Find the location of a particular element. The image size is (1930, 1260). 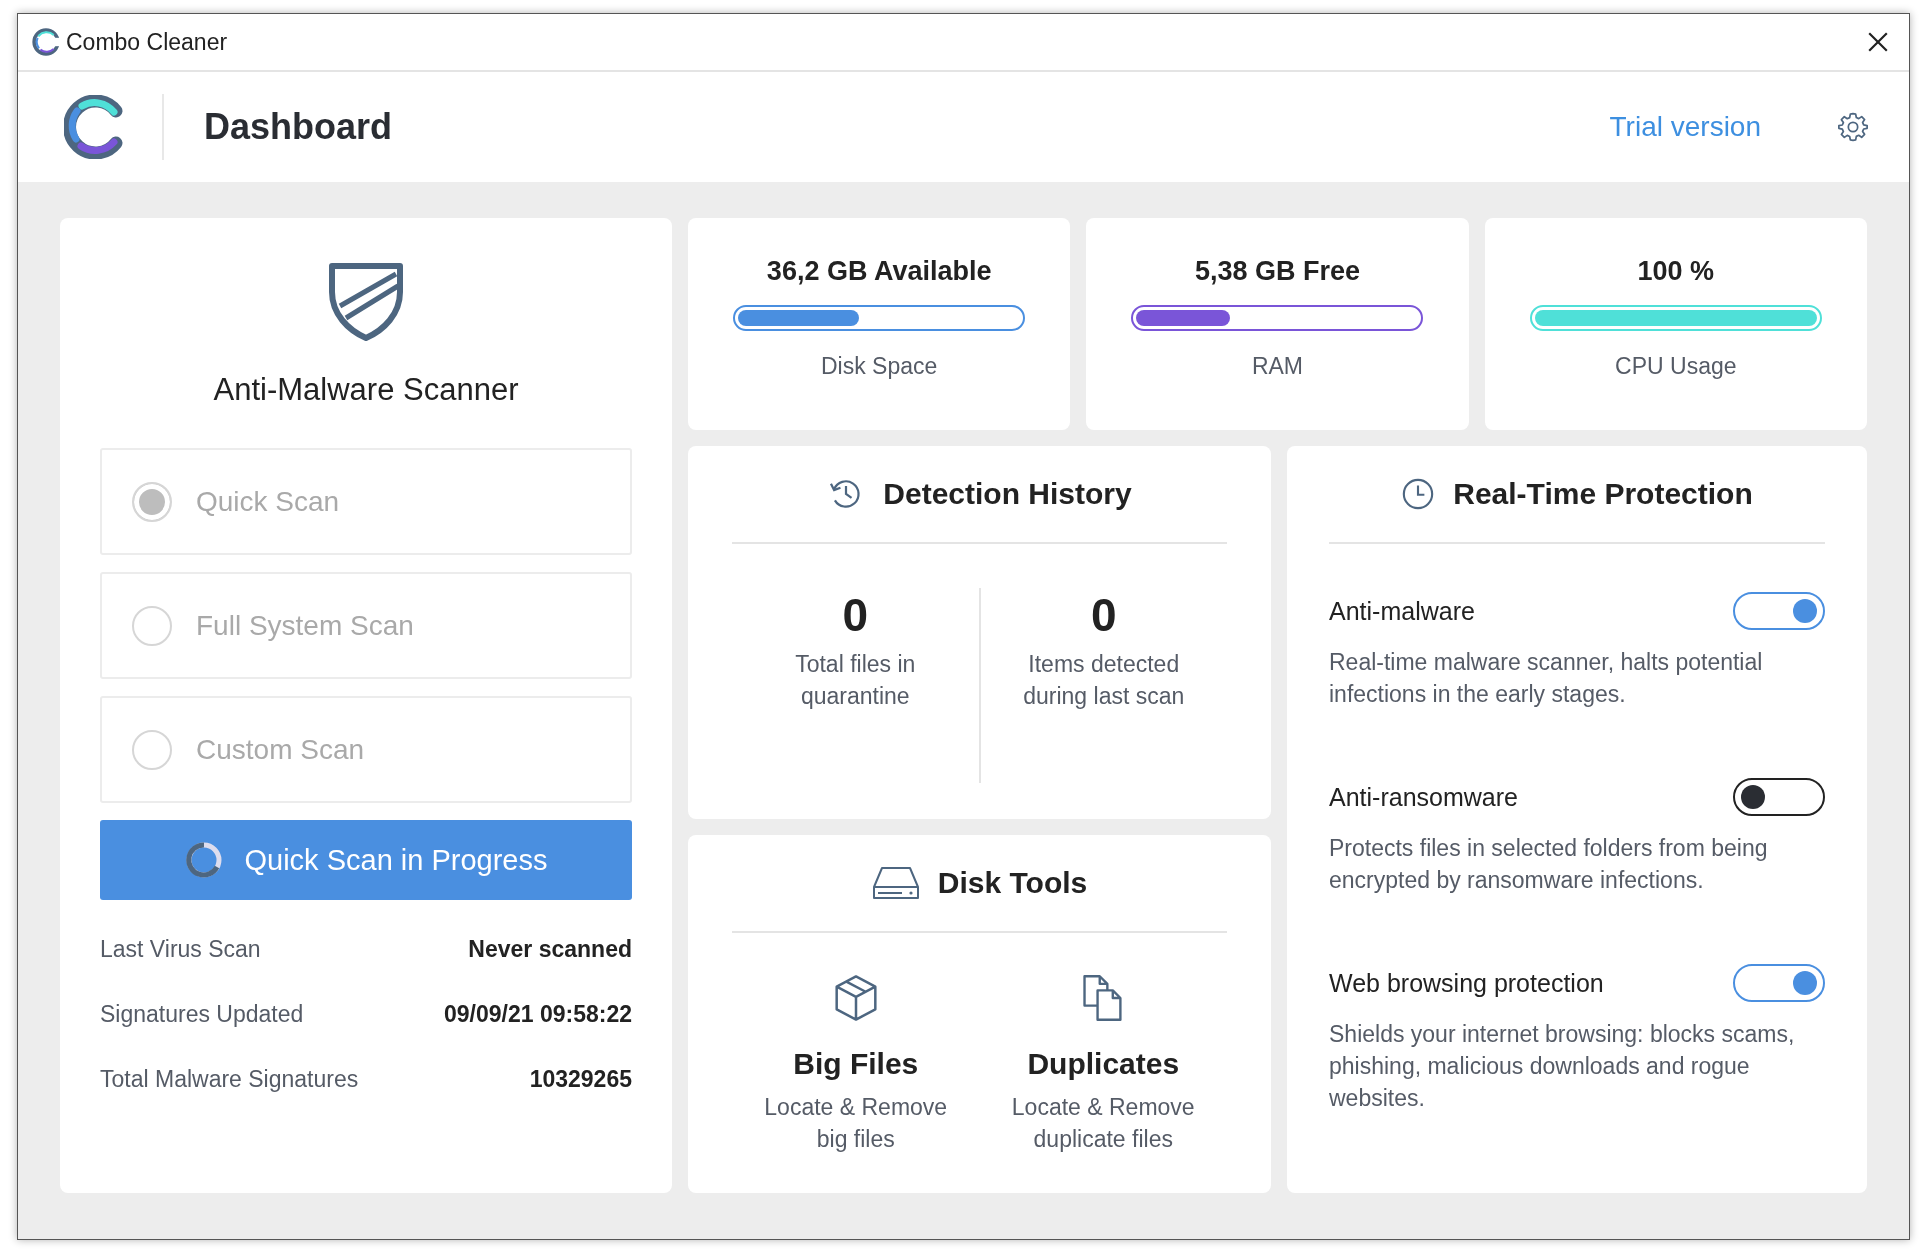

clock-icon is located at coordinates (1418, 494).